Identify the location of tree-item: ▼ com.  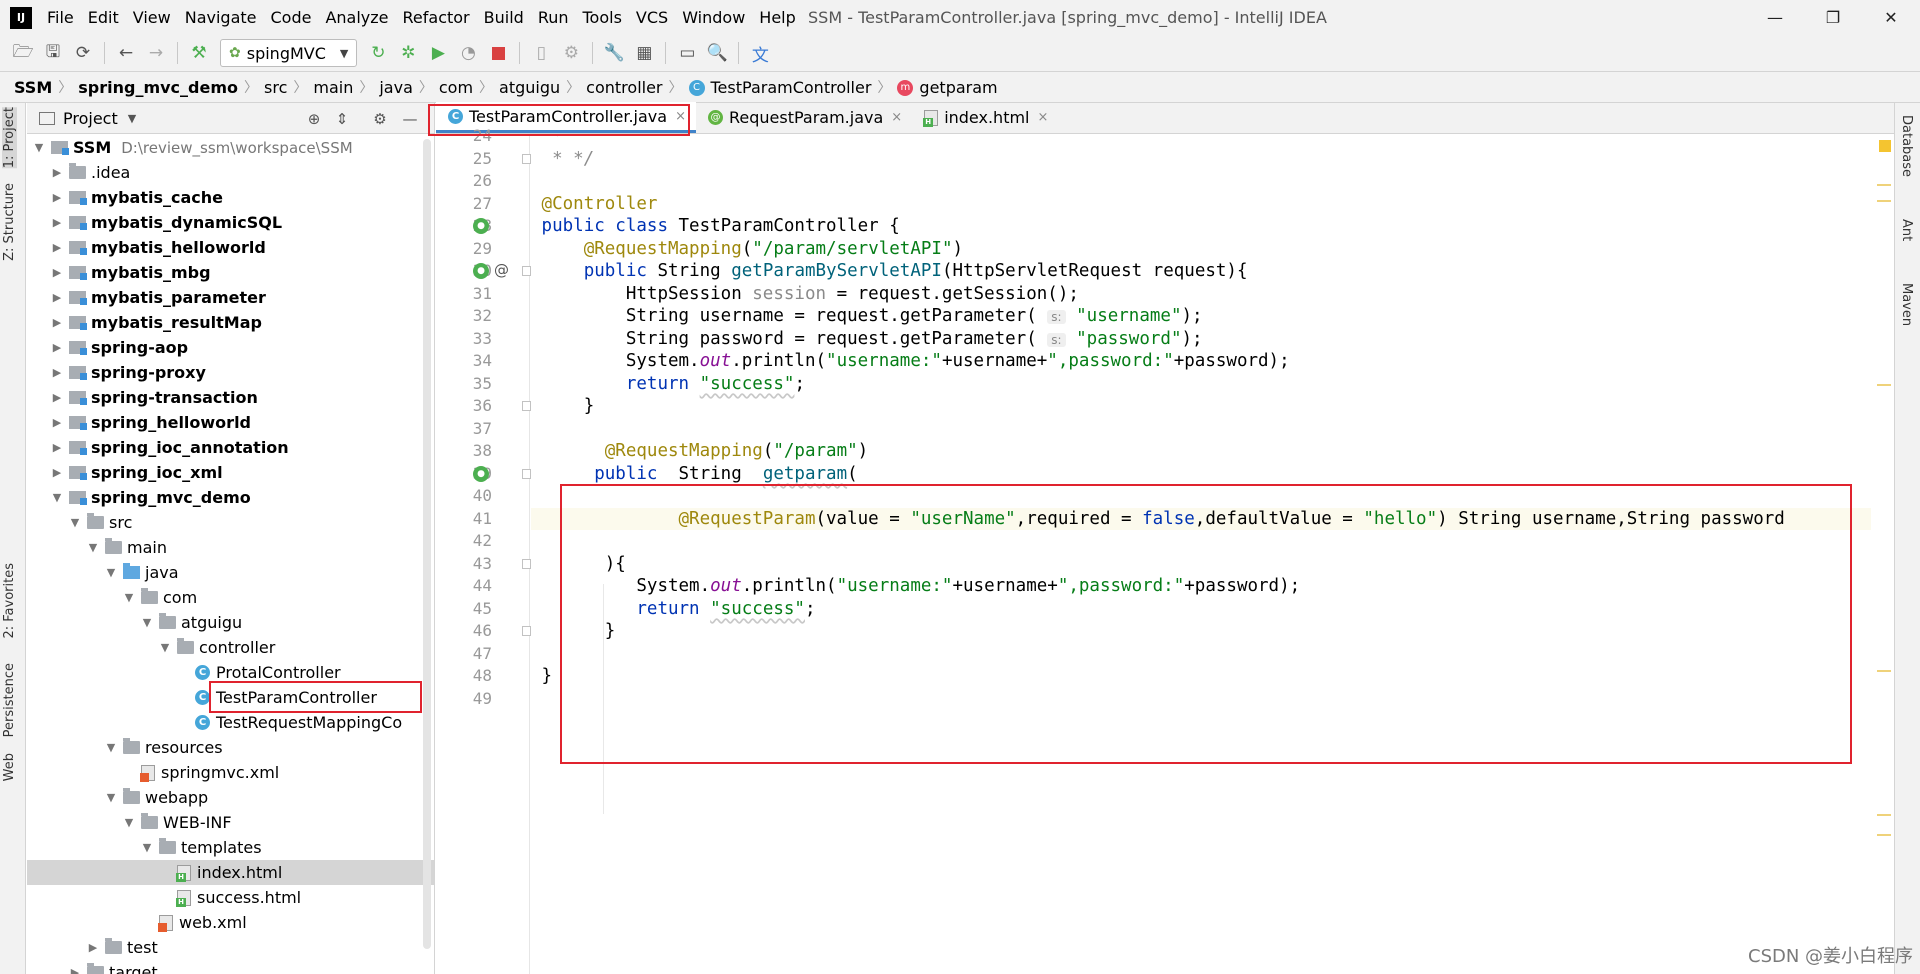
(230, 597).